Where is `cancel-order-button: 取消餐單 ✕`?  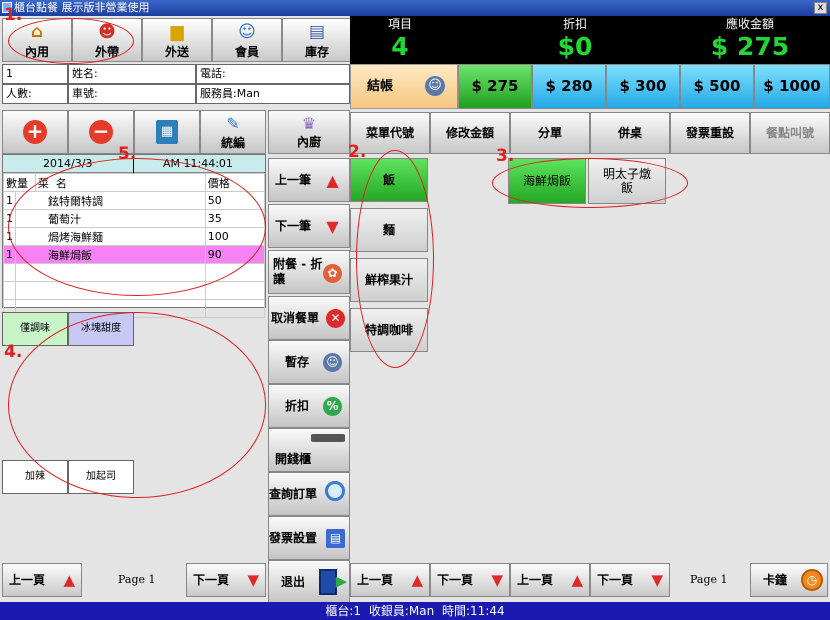 cancel-order-button: 取消餐單 ✕ is located at coordinates (309, 318).